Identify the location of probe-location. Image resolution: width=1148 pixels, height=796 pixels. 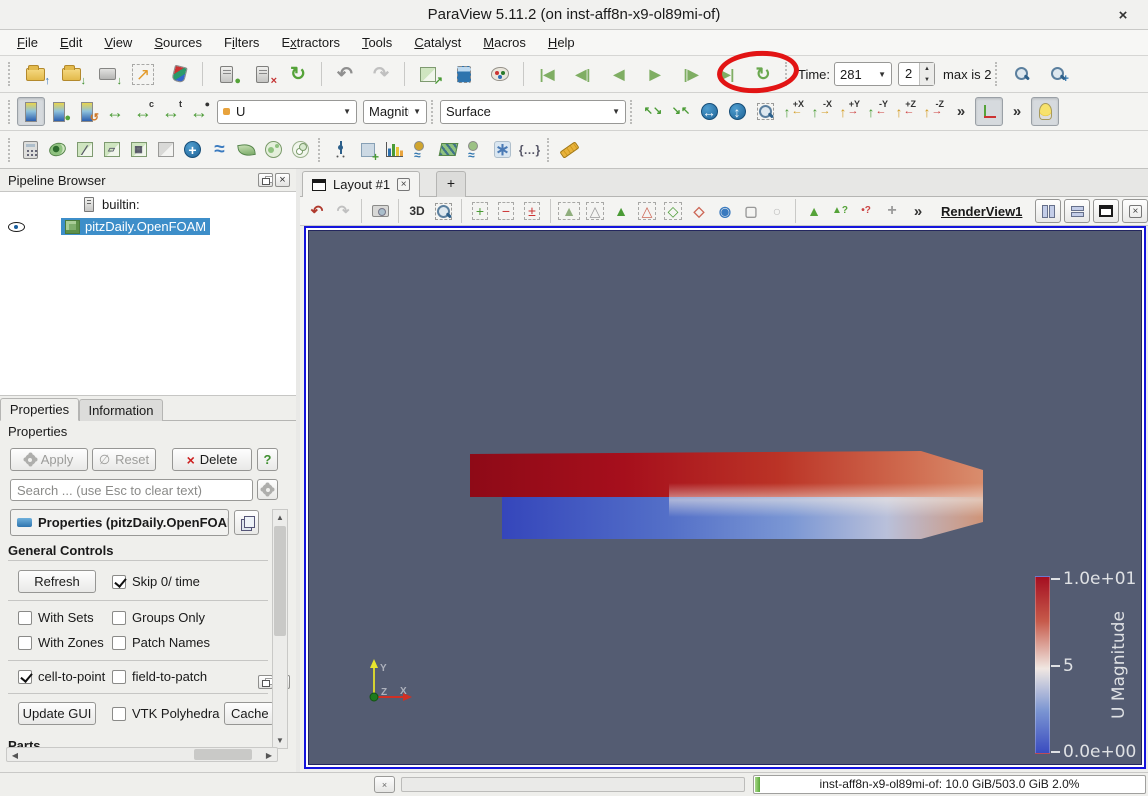
(340, 149).